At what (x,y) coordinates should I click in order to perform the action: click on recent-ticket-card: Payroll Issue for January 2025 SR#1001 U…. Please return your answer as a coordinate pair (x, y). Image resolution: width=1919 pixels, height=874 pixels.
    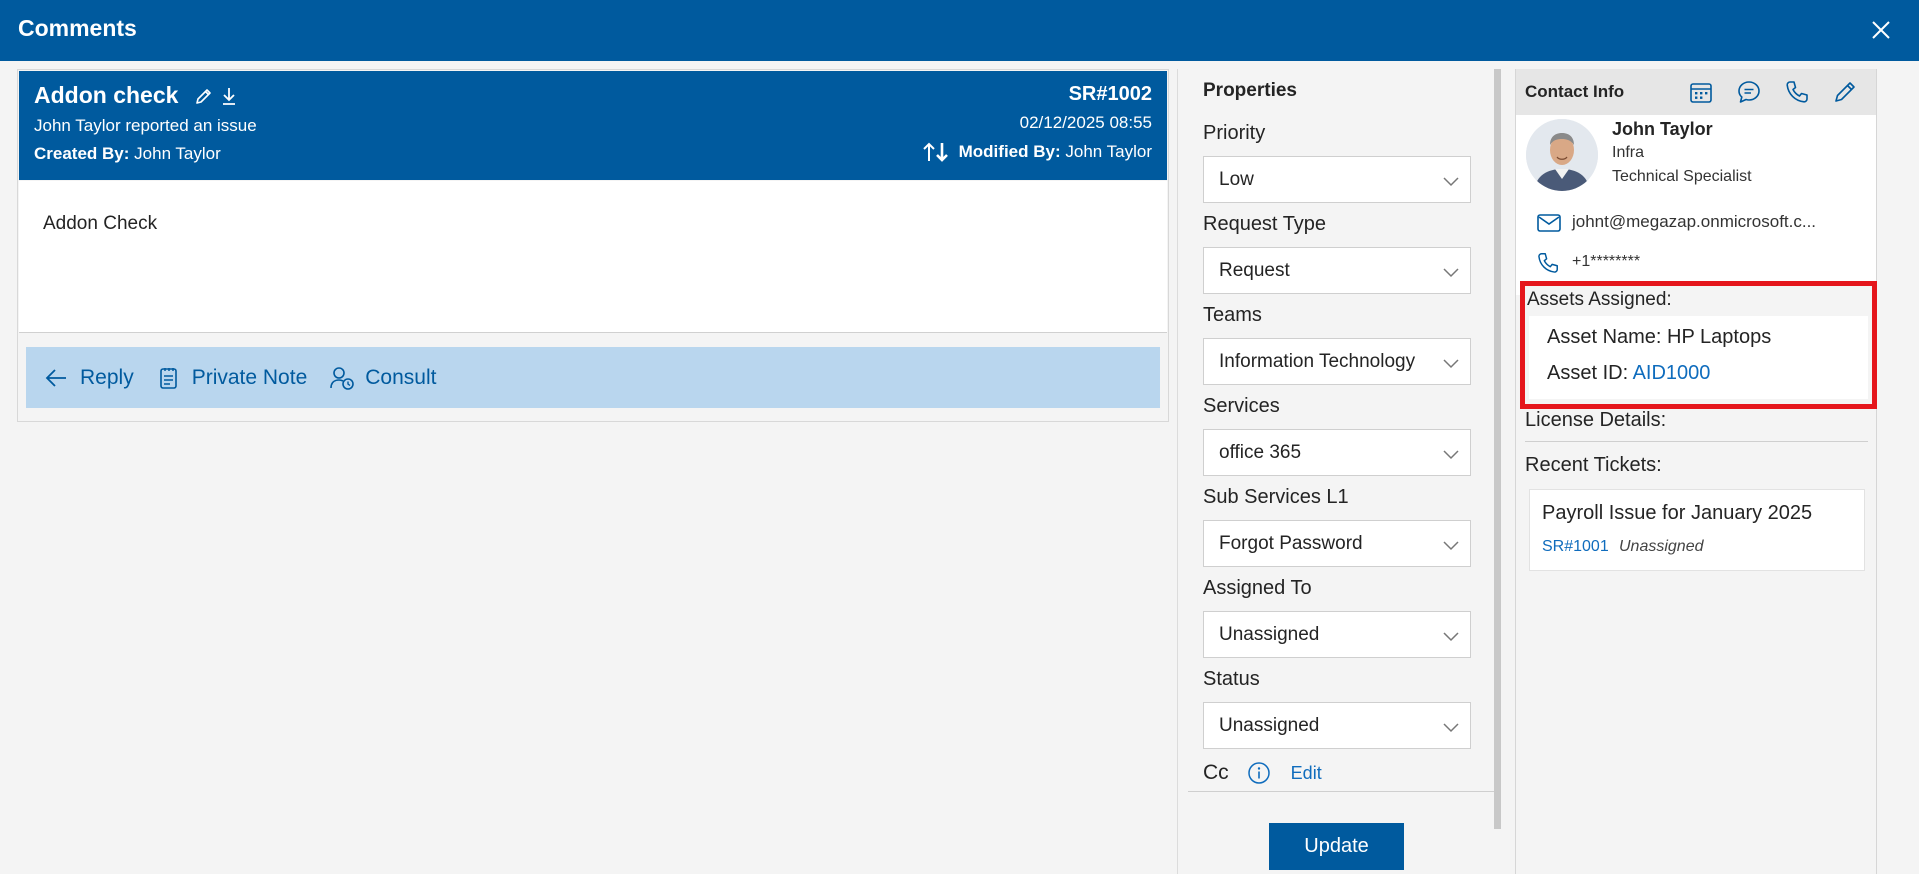
    Looking at the image, I should click on (1697, 530).